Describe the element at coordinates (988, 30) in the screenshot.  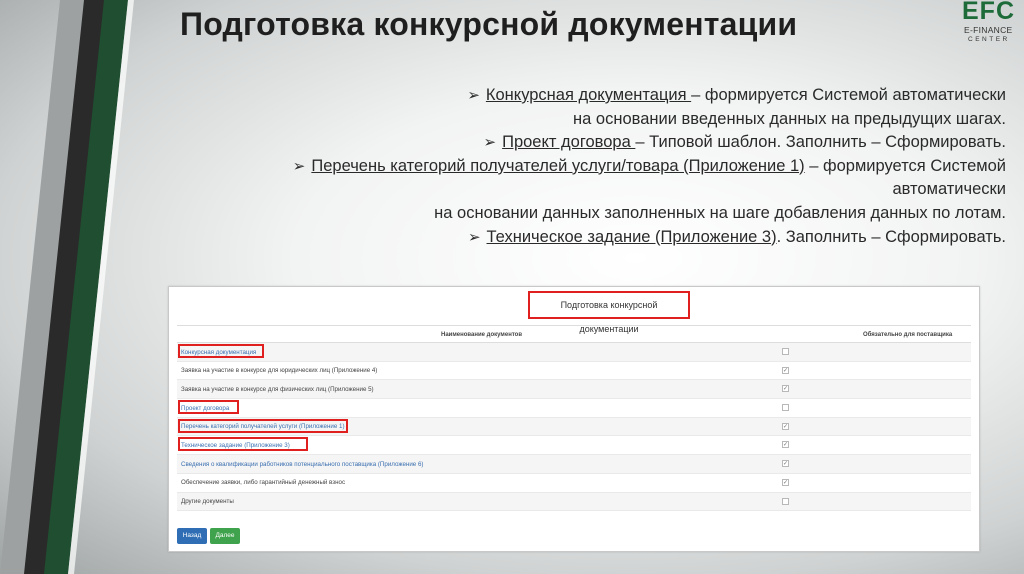
I see `logo-line1: E-FINANCE` at that location.